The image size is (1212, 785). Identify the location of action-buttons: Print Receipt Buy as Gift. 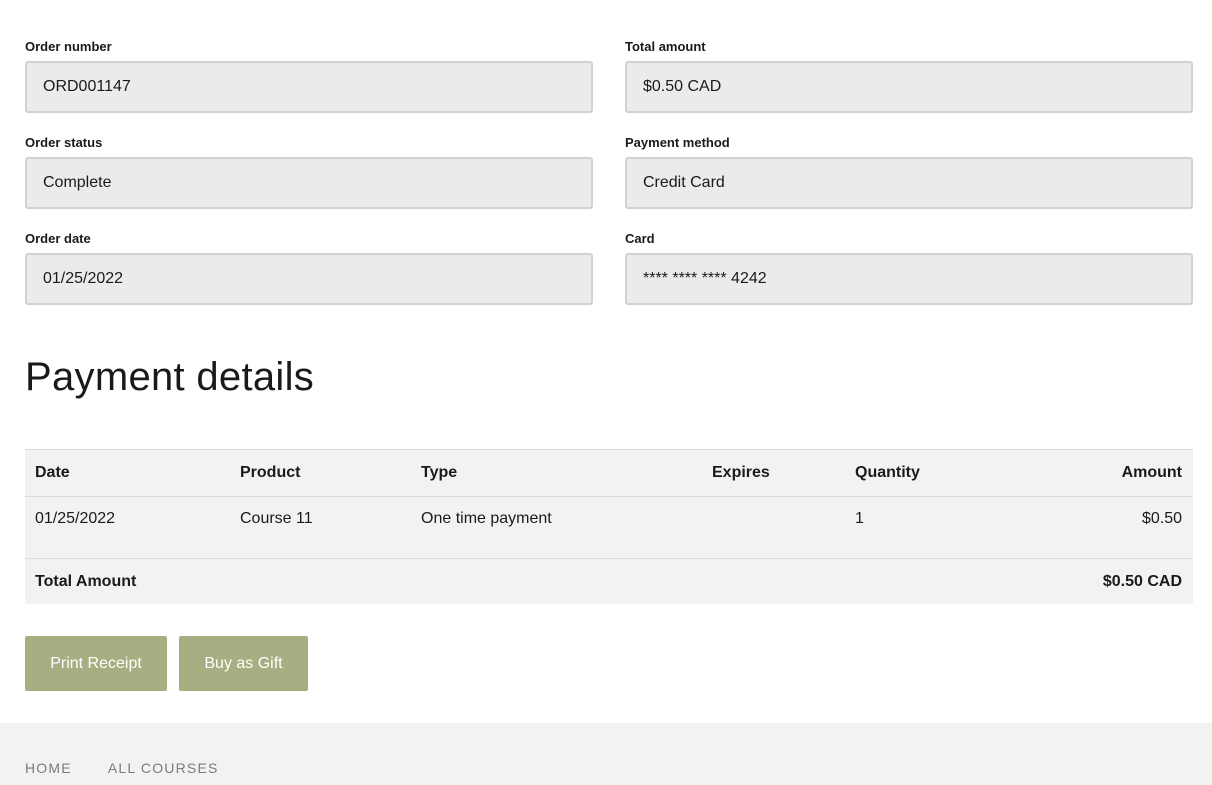
(166, 663).